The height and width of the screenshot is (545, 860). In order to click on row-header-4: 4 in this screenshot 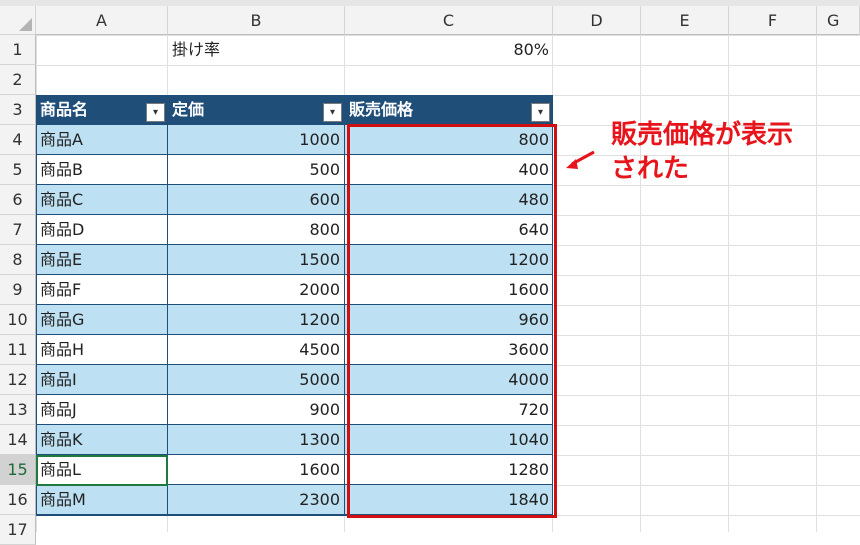, I will do `click(18, 140)`.